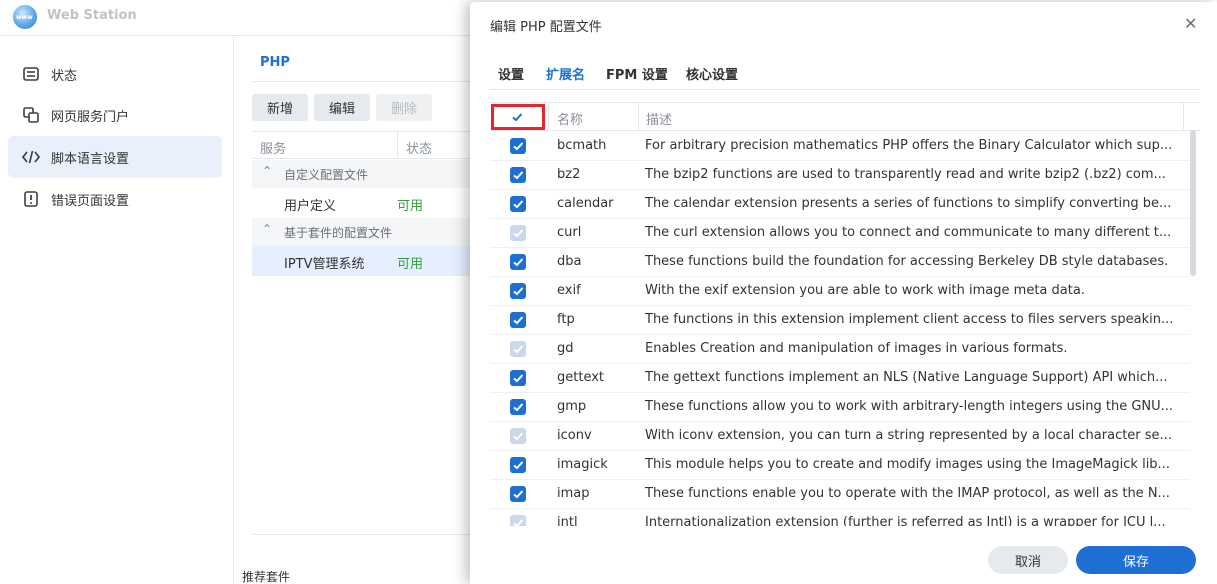  What do you see at coordinates (266, 577) in the screenshot?
I see `recommended-packages-label: 推荐套件` at bounding box center [266, 577].